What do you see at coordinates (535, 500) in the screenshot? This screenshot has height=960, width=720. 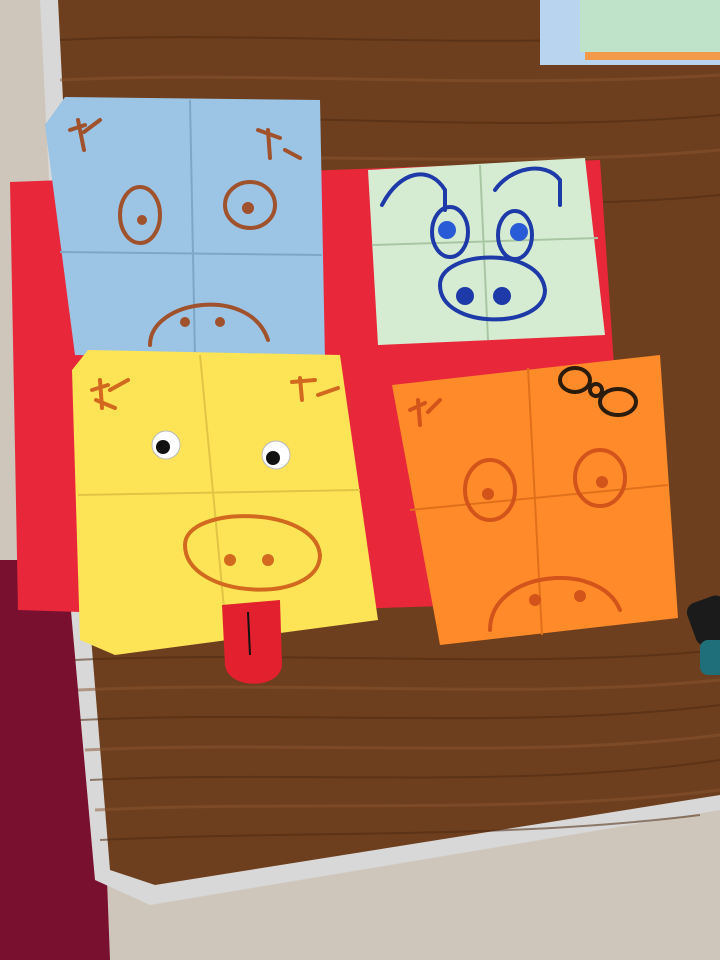 I see `orange-origami-pig` at bounding box center [535, 500].